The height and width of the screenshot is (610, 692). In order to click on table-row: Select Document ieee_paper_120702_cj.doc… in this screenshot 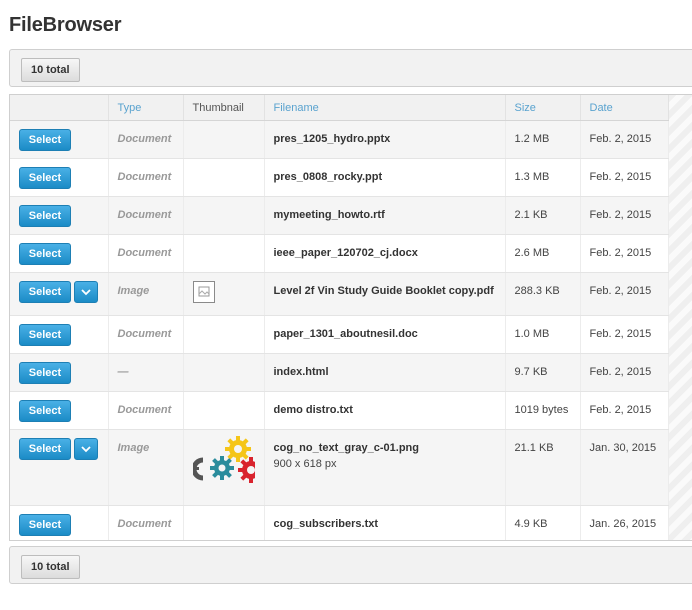, I will do `click(339, 253)`.